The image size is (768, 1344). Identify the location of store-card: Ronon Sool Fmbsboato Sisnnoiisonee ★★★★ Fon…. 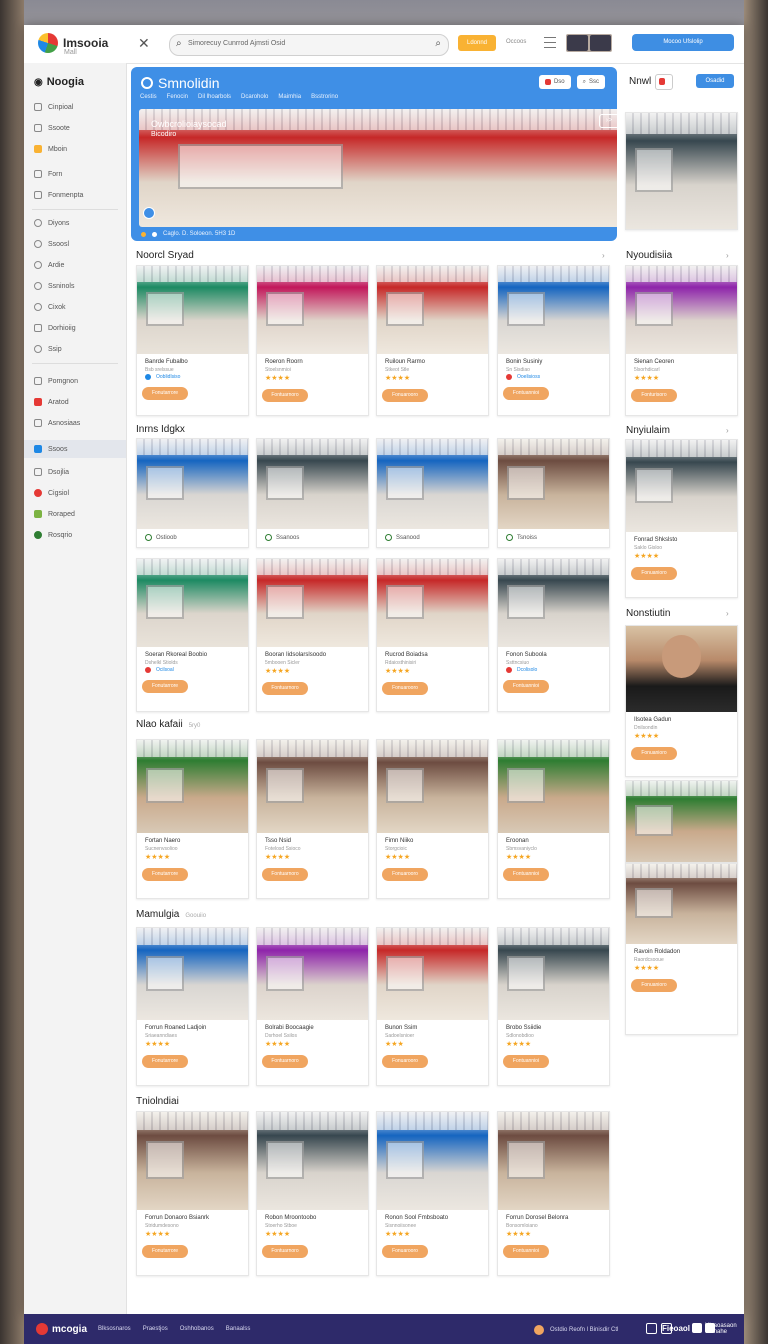
(432, 1193).